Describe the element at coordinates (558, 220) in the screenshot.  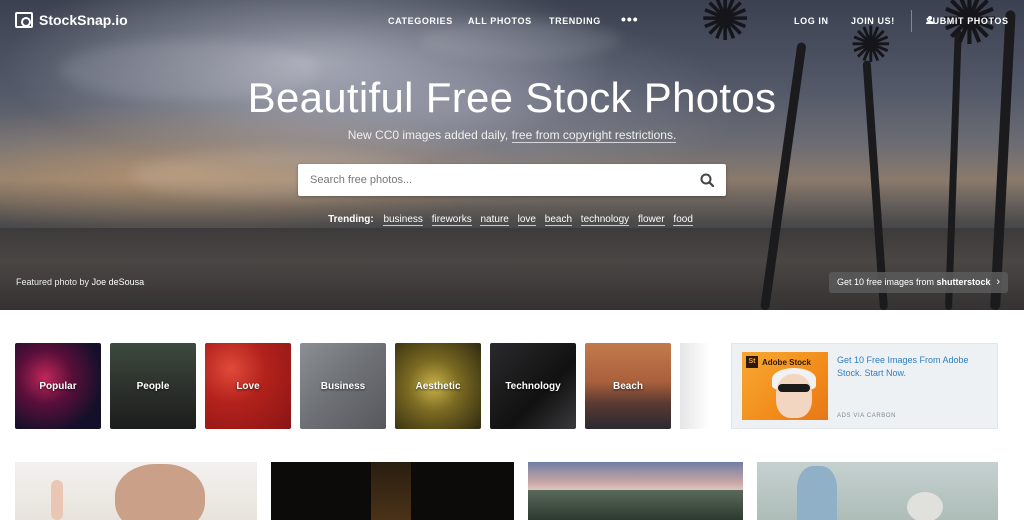
I see `trending-tag: beach` at that location.